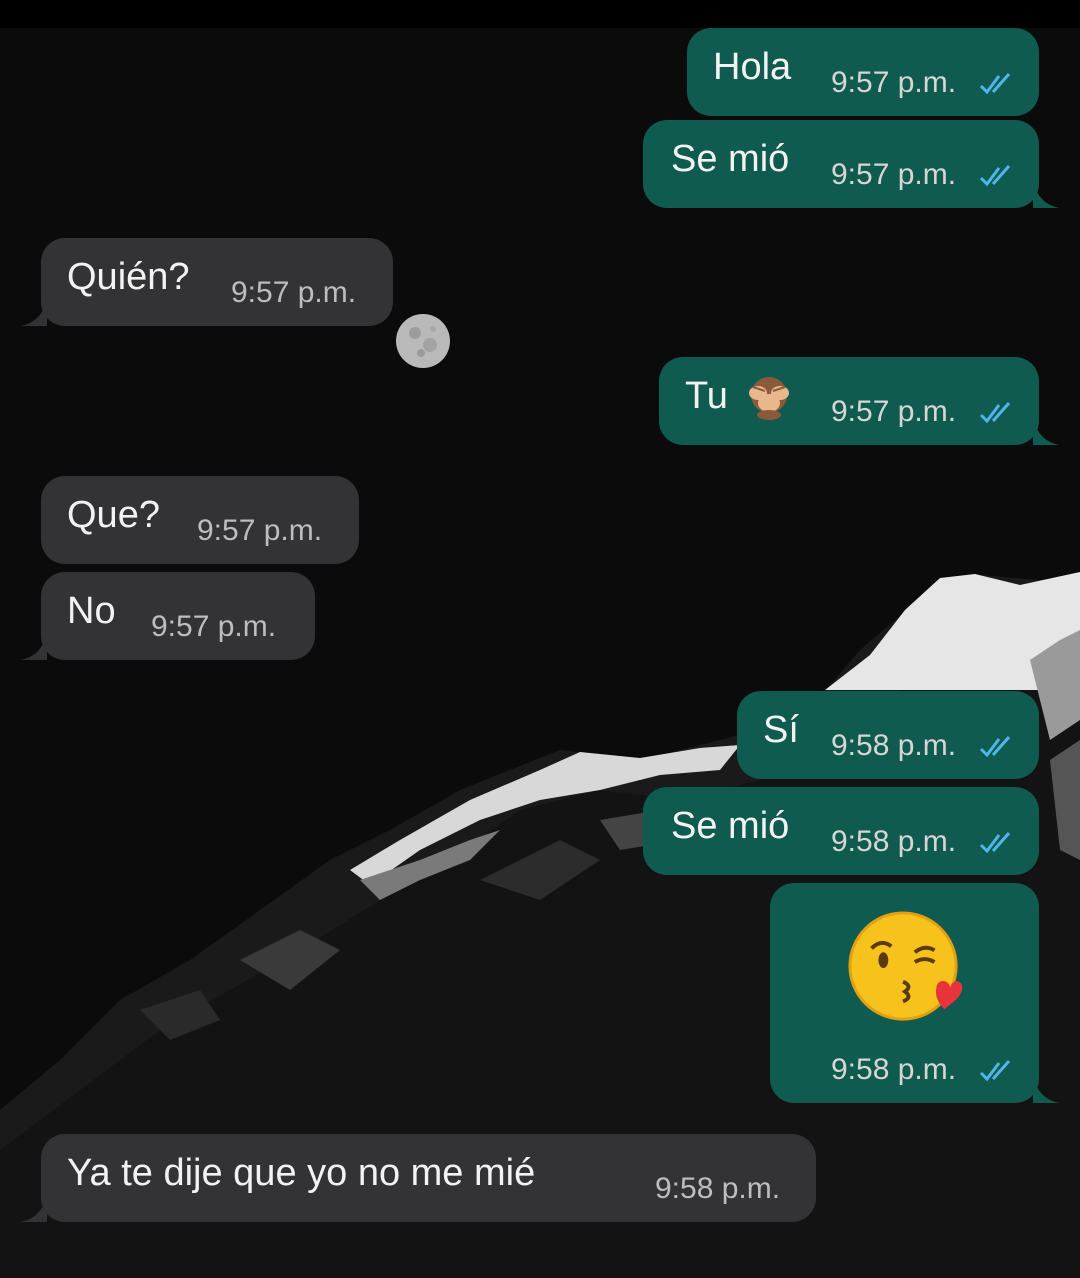  What do you see at coordinates (769, 398) in the screenshot?
I see `see-no-evil-monkey-icon` at bounding box center [769, 398].